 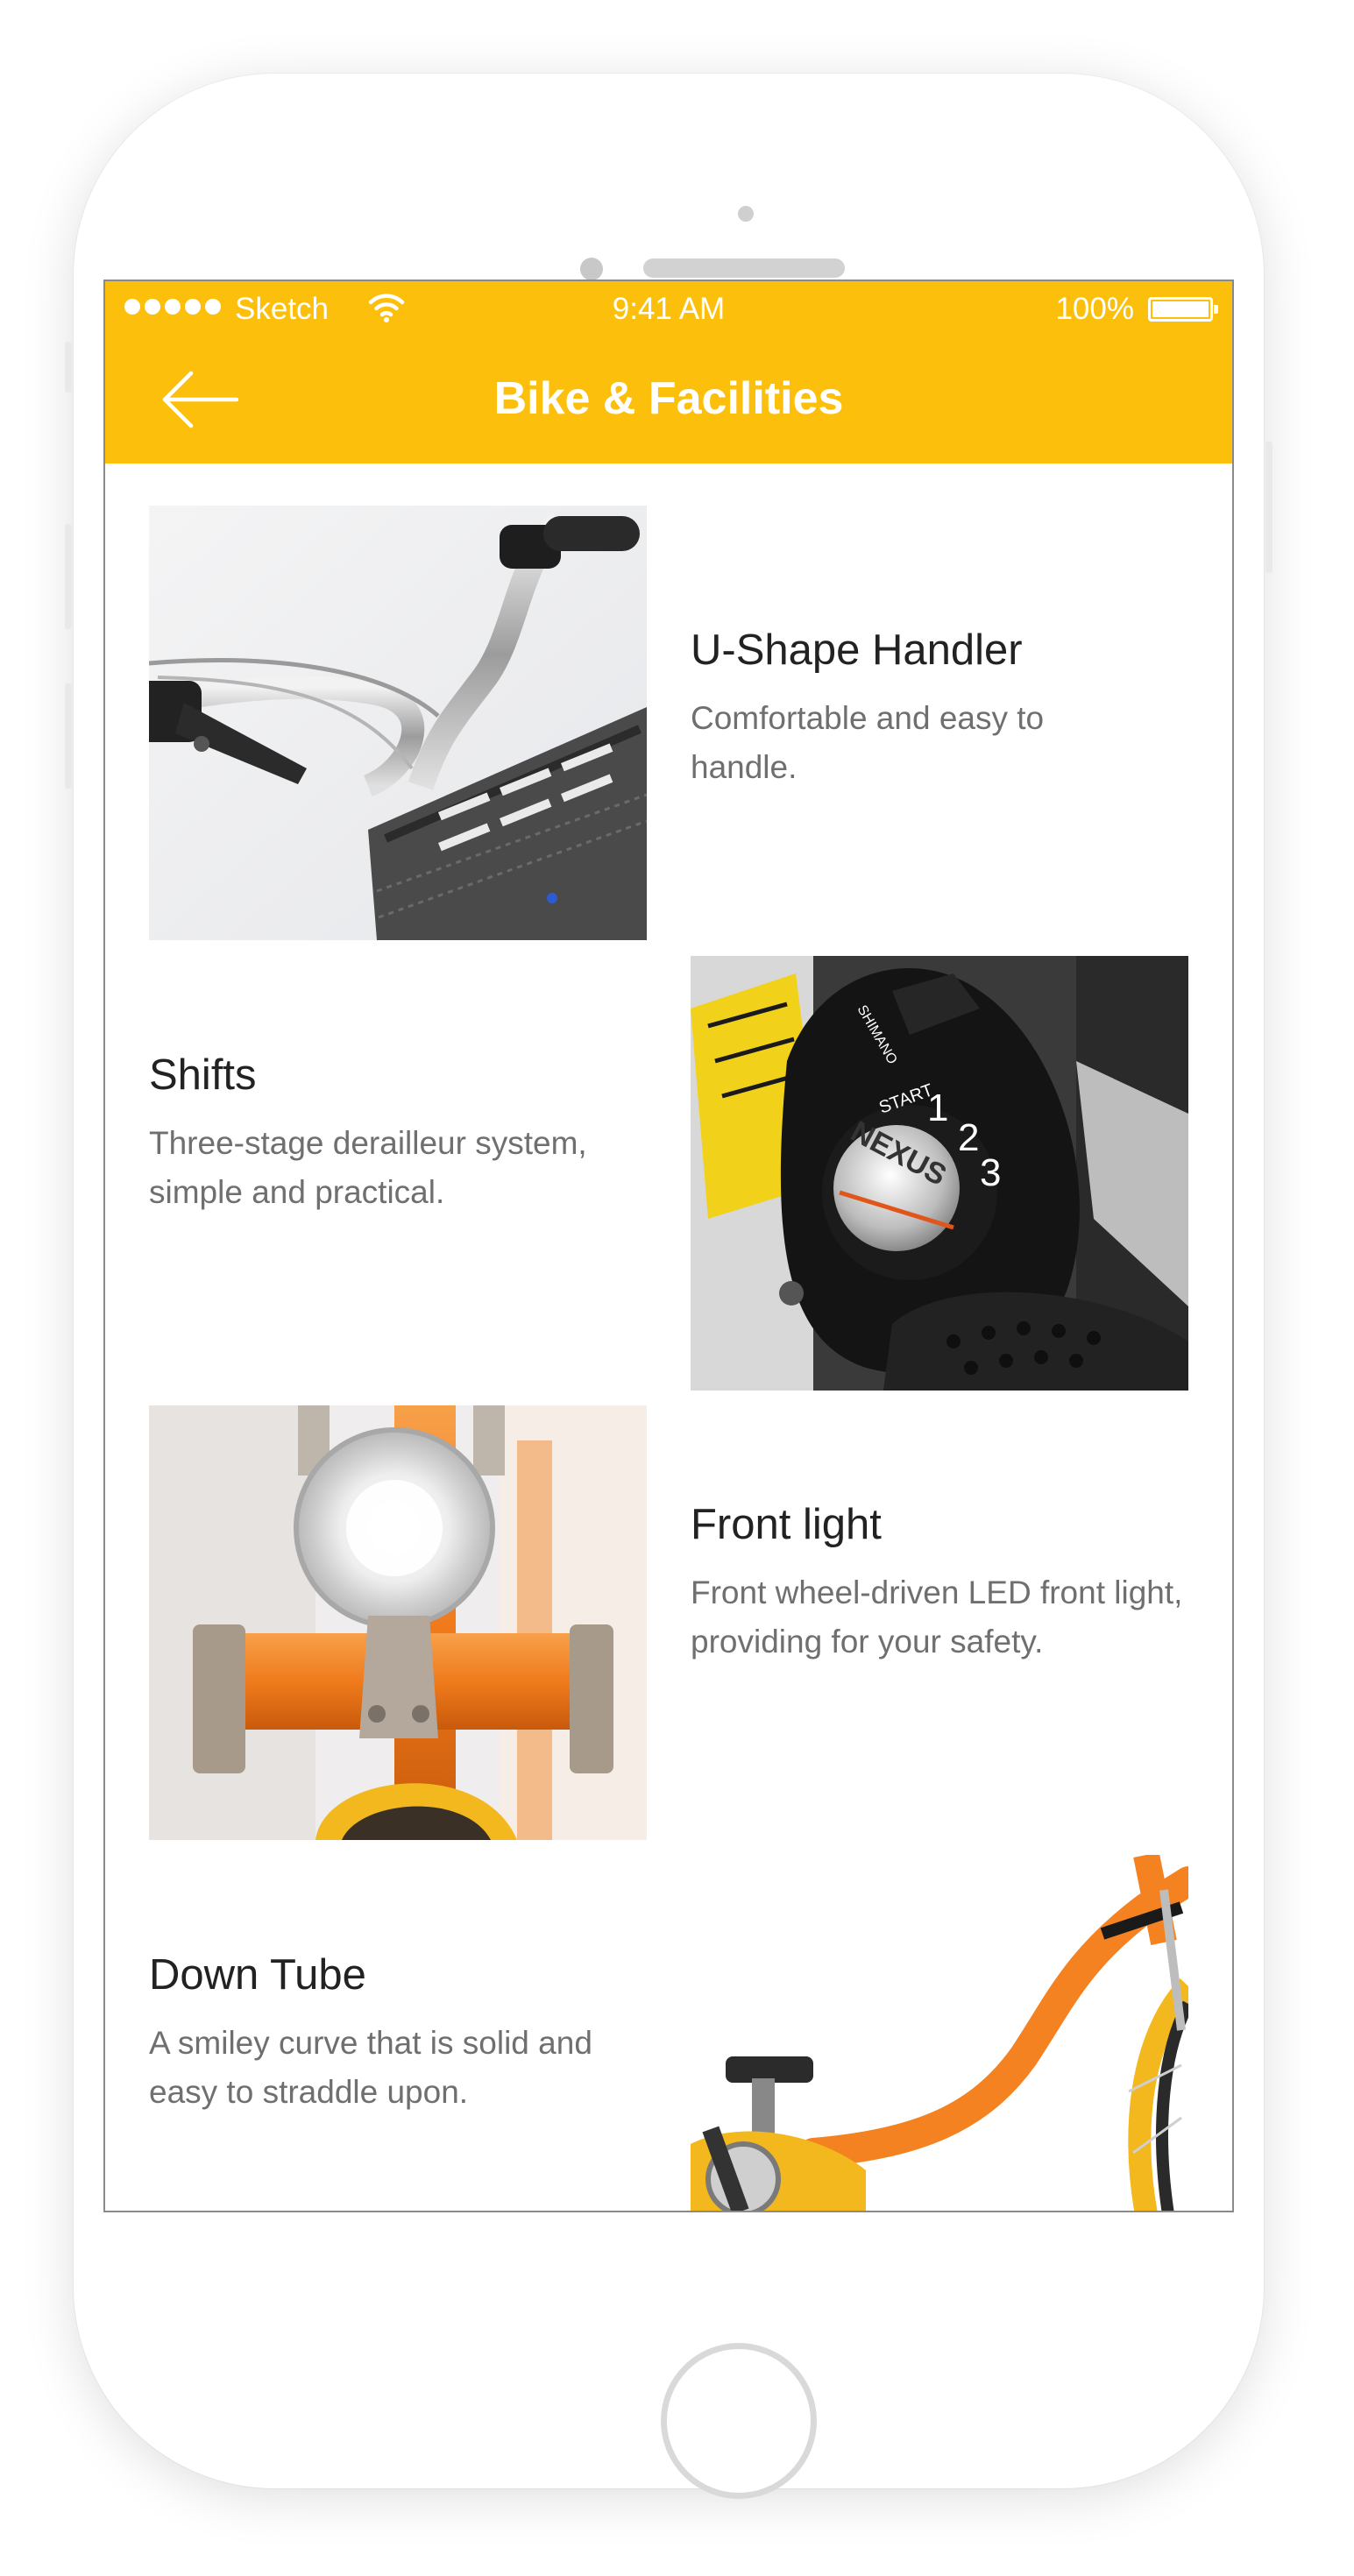 What do you see at coordinates (939, 2033) in the screenshot?
I see `down-tube-image` at bounding box center [939, 2033].